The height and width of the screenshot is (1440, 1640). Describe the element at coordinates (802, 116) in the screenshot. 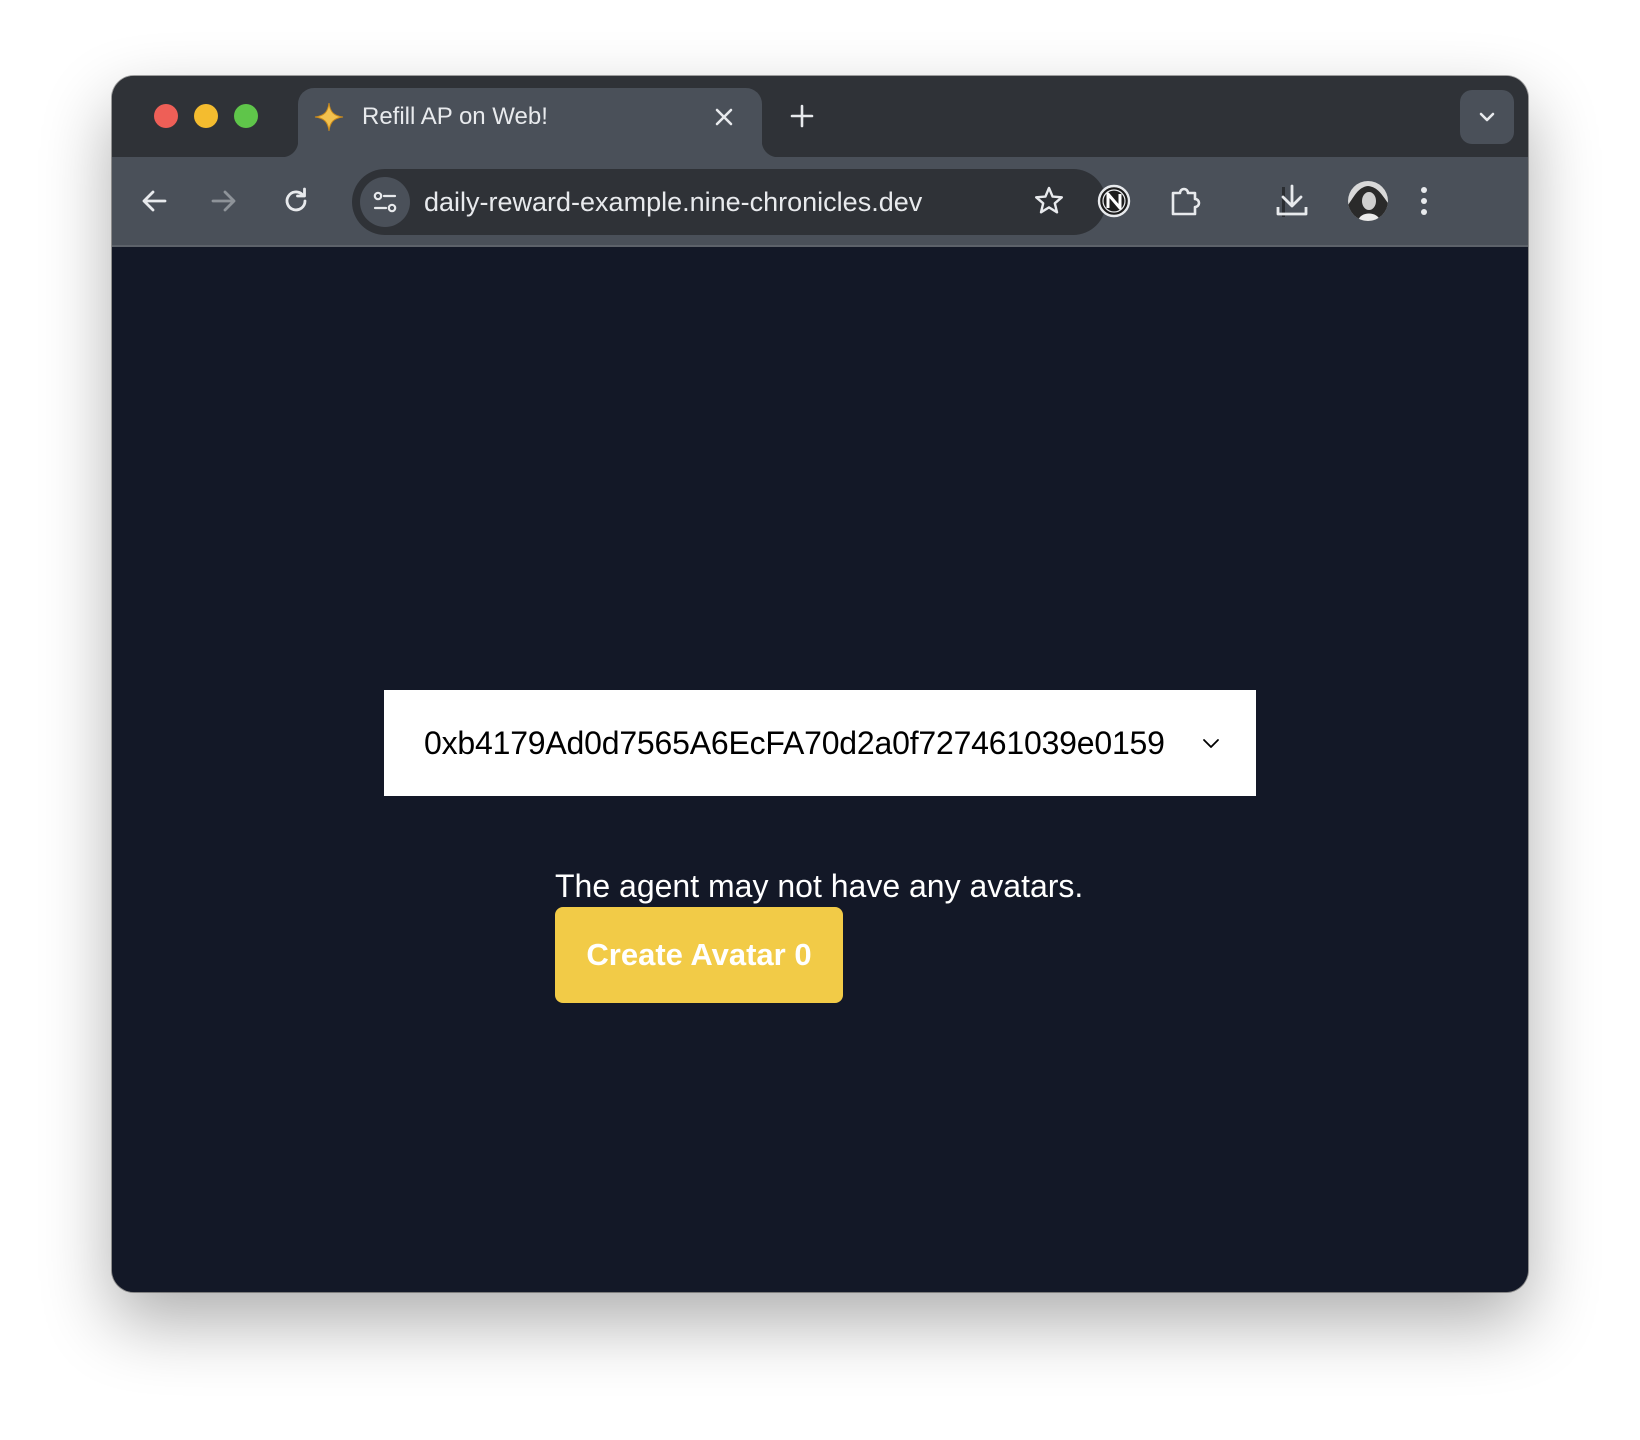

I see `new-tab-icon` at that location.